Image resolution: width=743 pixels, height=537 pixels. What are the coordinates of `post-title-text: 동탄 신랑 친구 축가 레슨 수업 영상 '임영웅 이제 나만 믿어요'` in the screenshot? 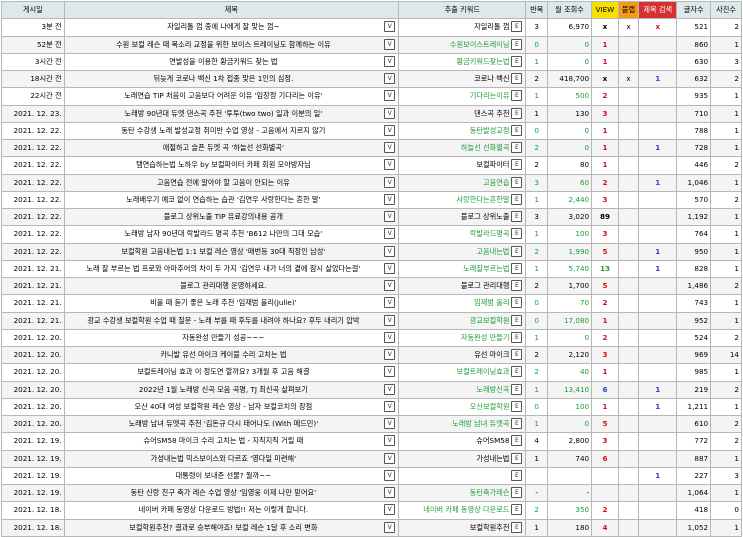 It's located at (224, 492).